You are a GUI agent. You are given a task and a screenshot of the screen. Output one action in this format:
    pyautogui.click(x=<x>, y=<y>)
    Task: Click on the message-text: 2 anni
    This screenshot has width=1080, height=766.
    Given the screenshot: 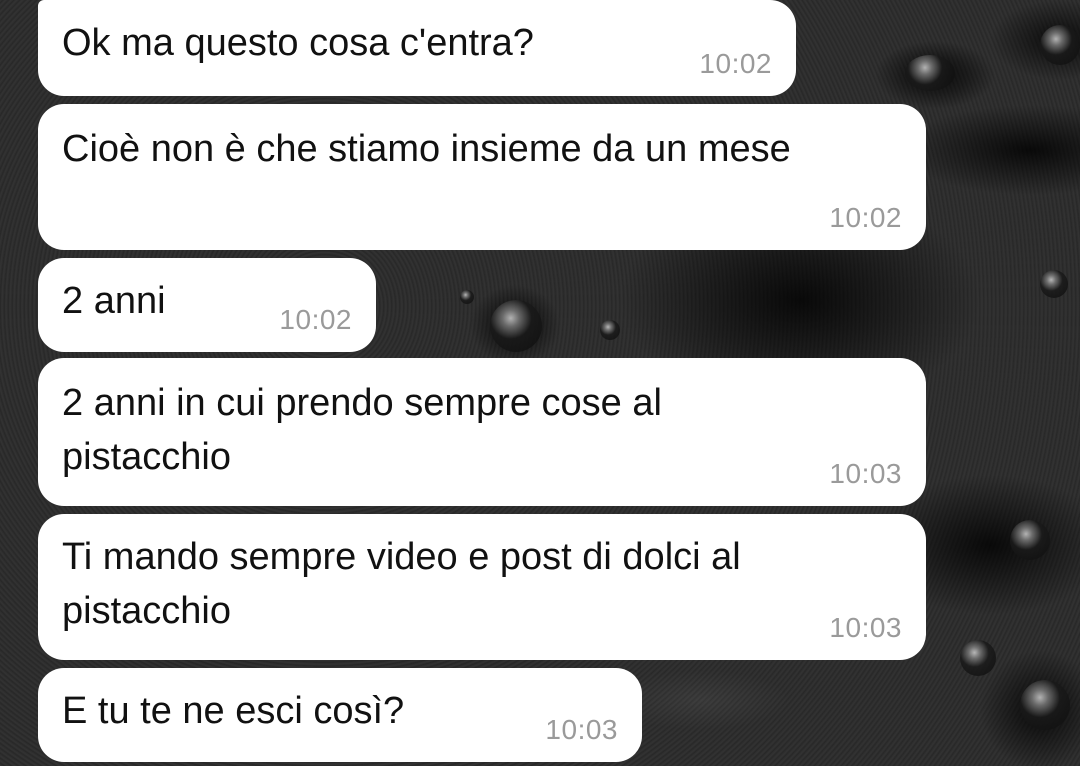 What is the action you would take?
    pyautogui.click(x=114, y=301)
    